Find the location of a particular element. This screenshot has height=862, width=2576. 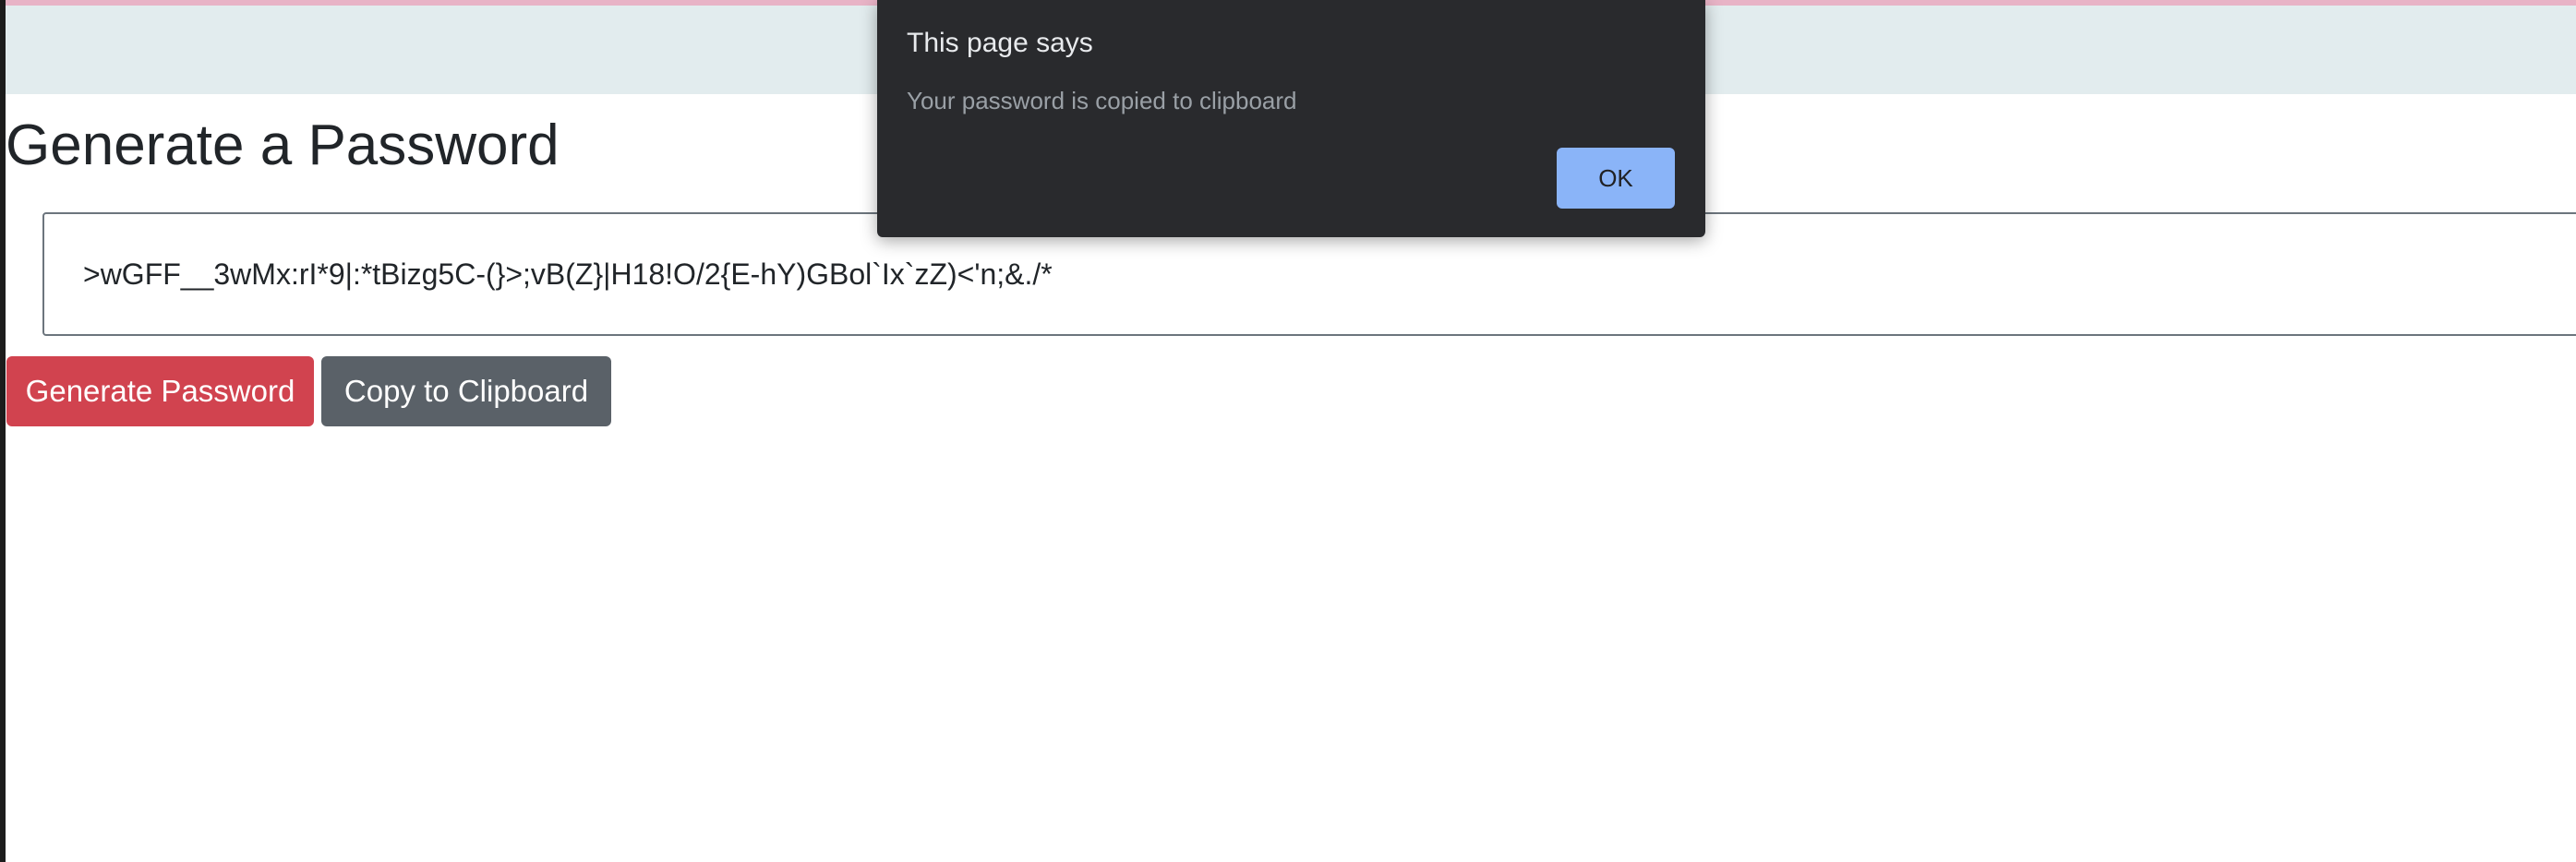

page-title: Generate a Password is located at coordinates (283, 145).